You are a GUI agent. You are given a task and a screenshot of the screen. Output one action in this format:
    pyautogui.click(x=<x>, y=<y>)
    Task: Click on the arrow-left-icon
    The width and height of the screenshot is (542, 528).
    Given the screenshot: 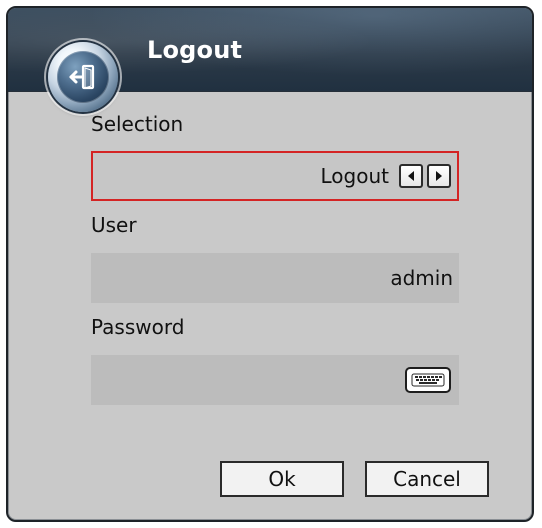 What is the action you would take?
    pyautogui.click(x=411, y=176)
    